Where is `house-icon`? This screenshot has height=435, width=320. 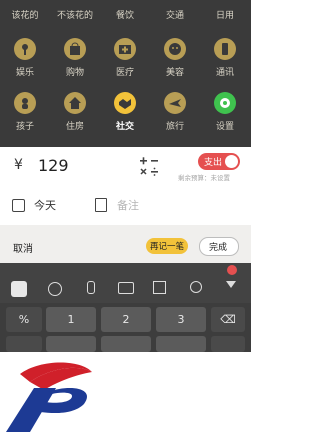
house-icon is located at coordinates (75, 103).